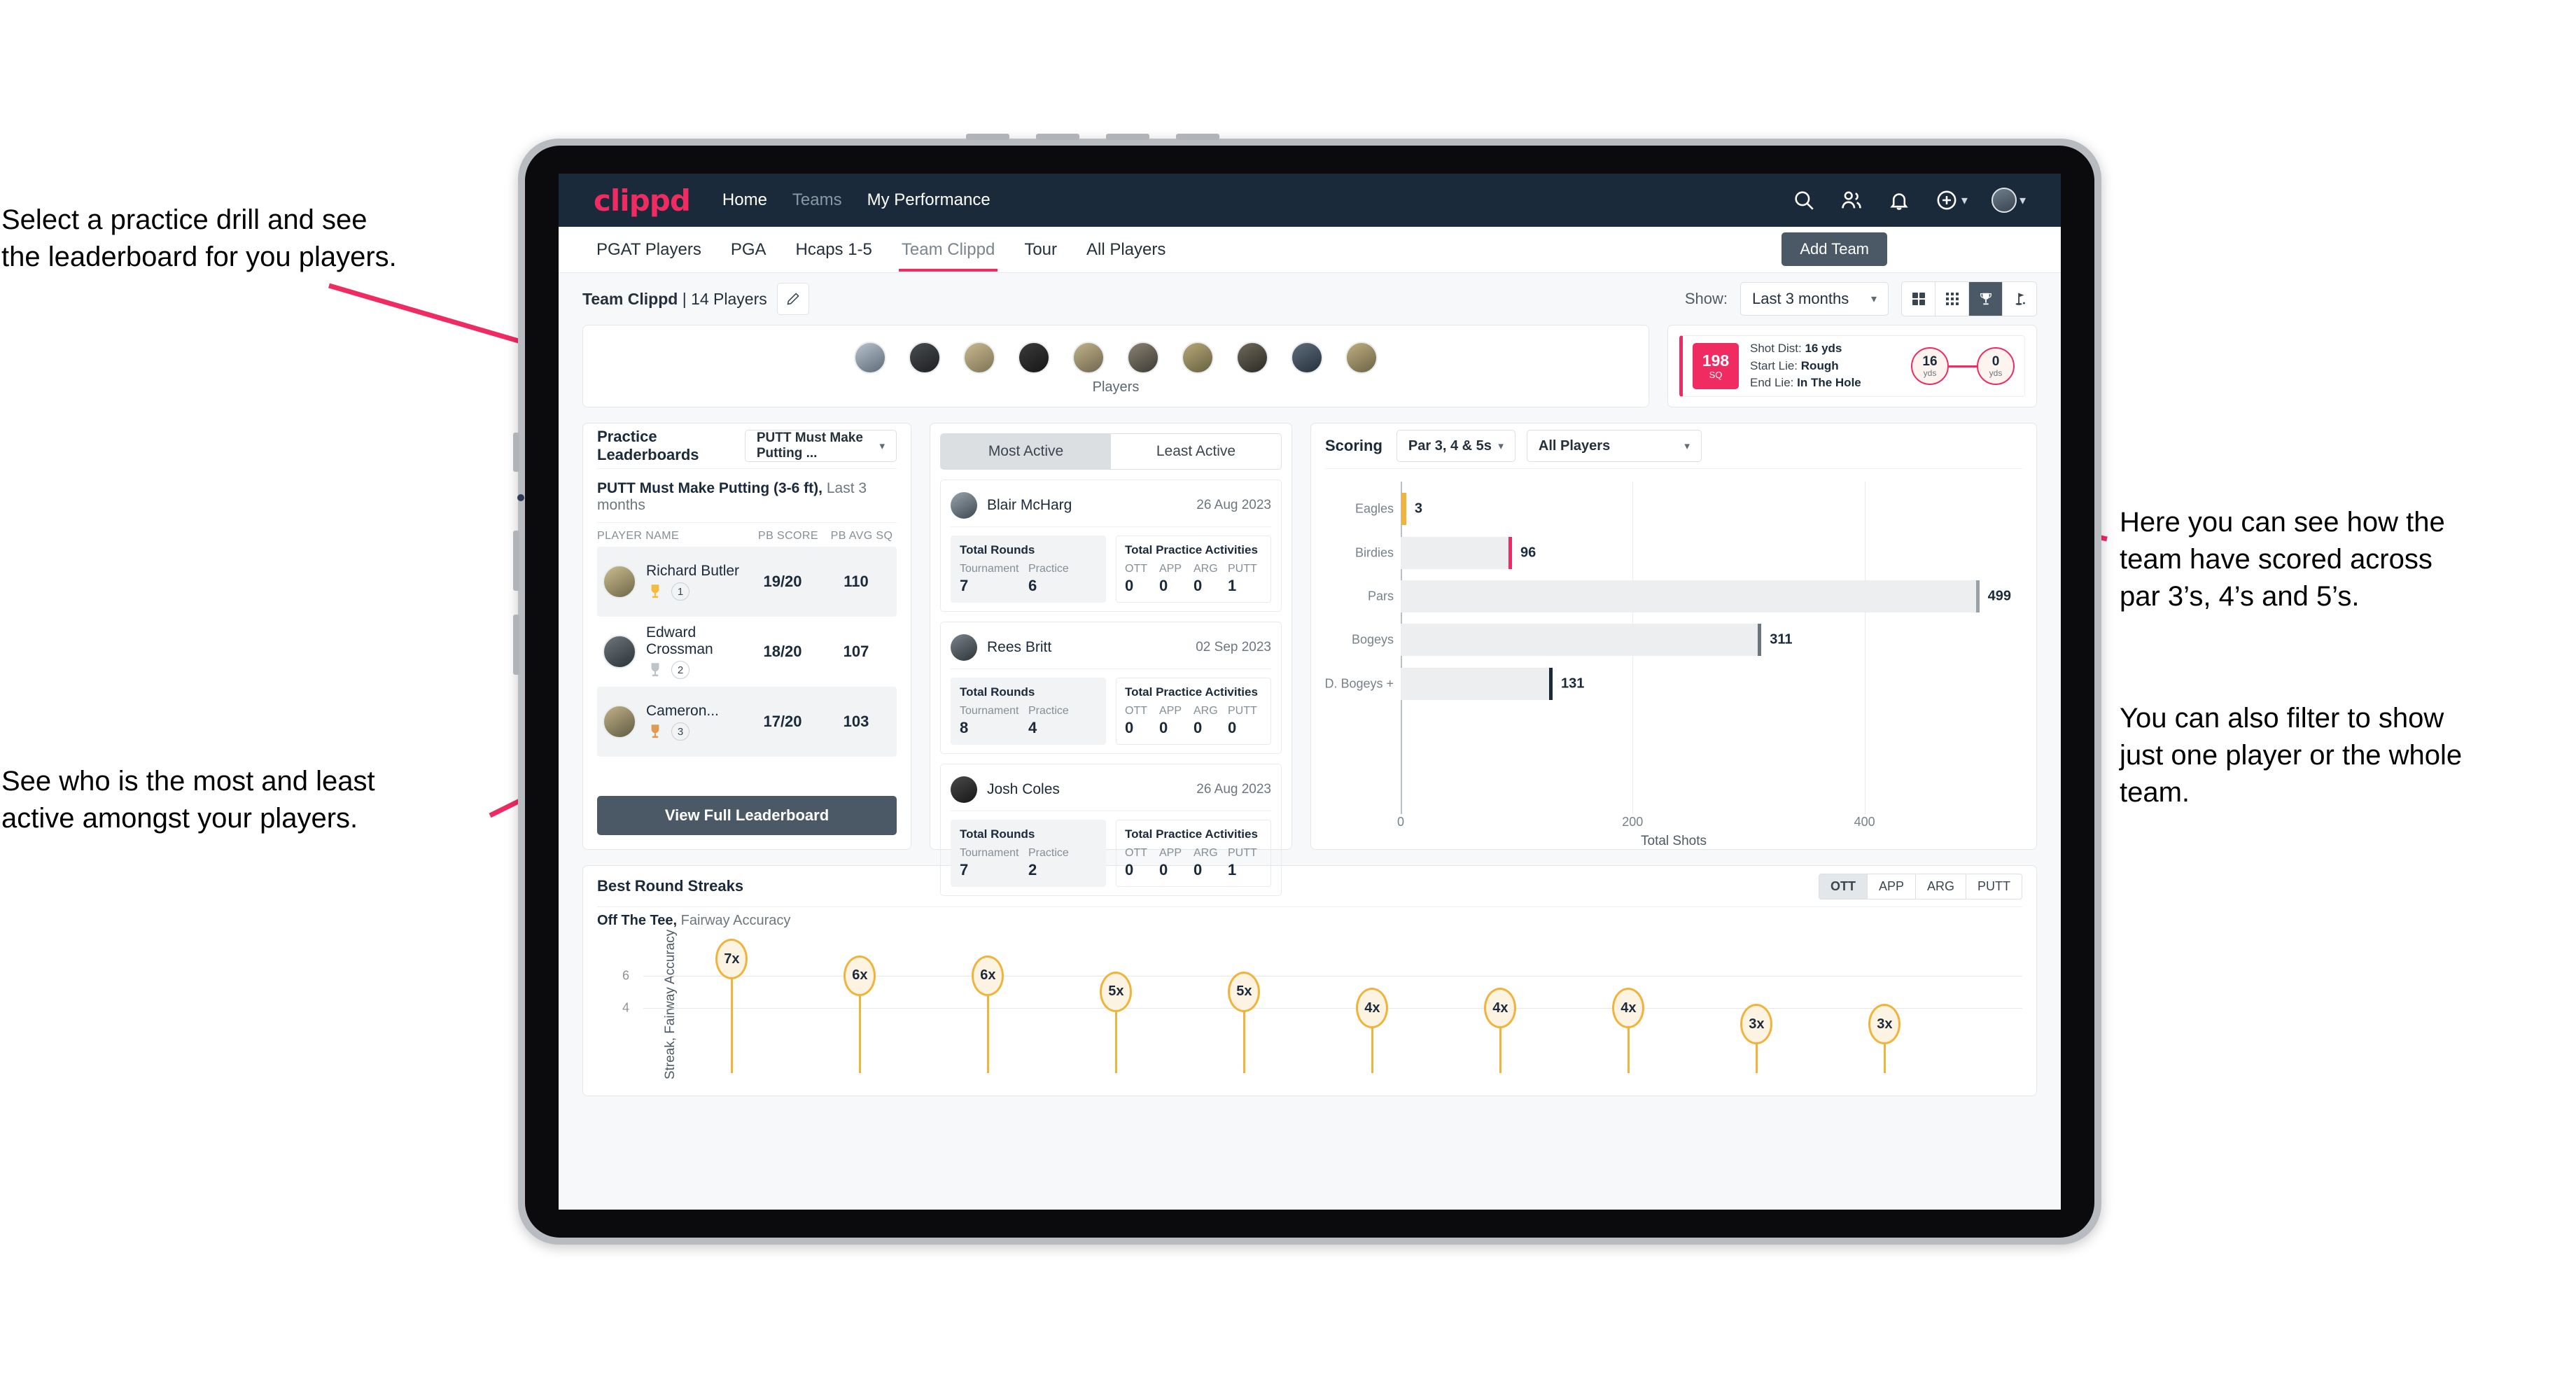 The width and height of the screenshot is (2576, 1386). I want to click on add-menu: ▾, so click(1951, 200).